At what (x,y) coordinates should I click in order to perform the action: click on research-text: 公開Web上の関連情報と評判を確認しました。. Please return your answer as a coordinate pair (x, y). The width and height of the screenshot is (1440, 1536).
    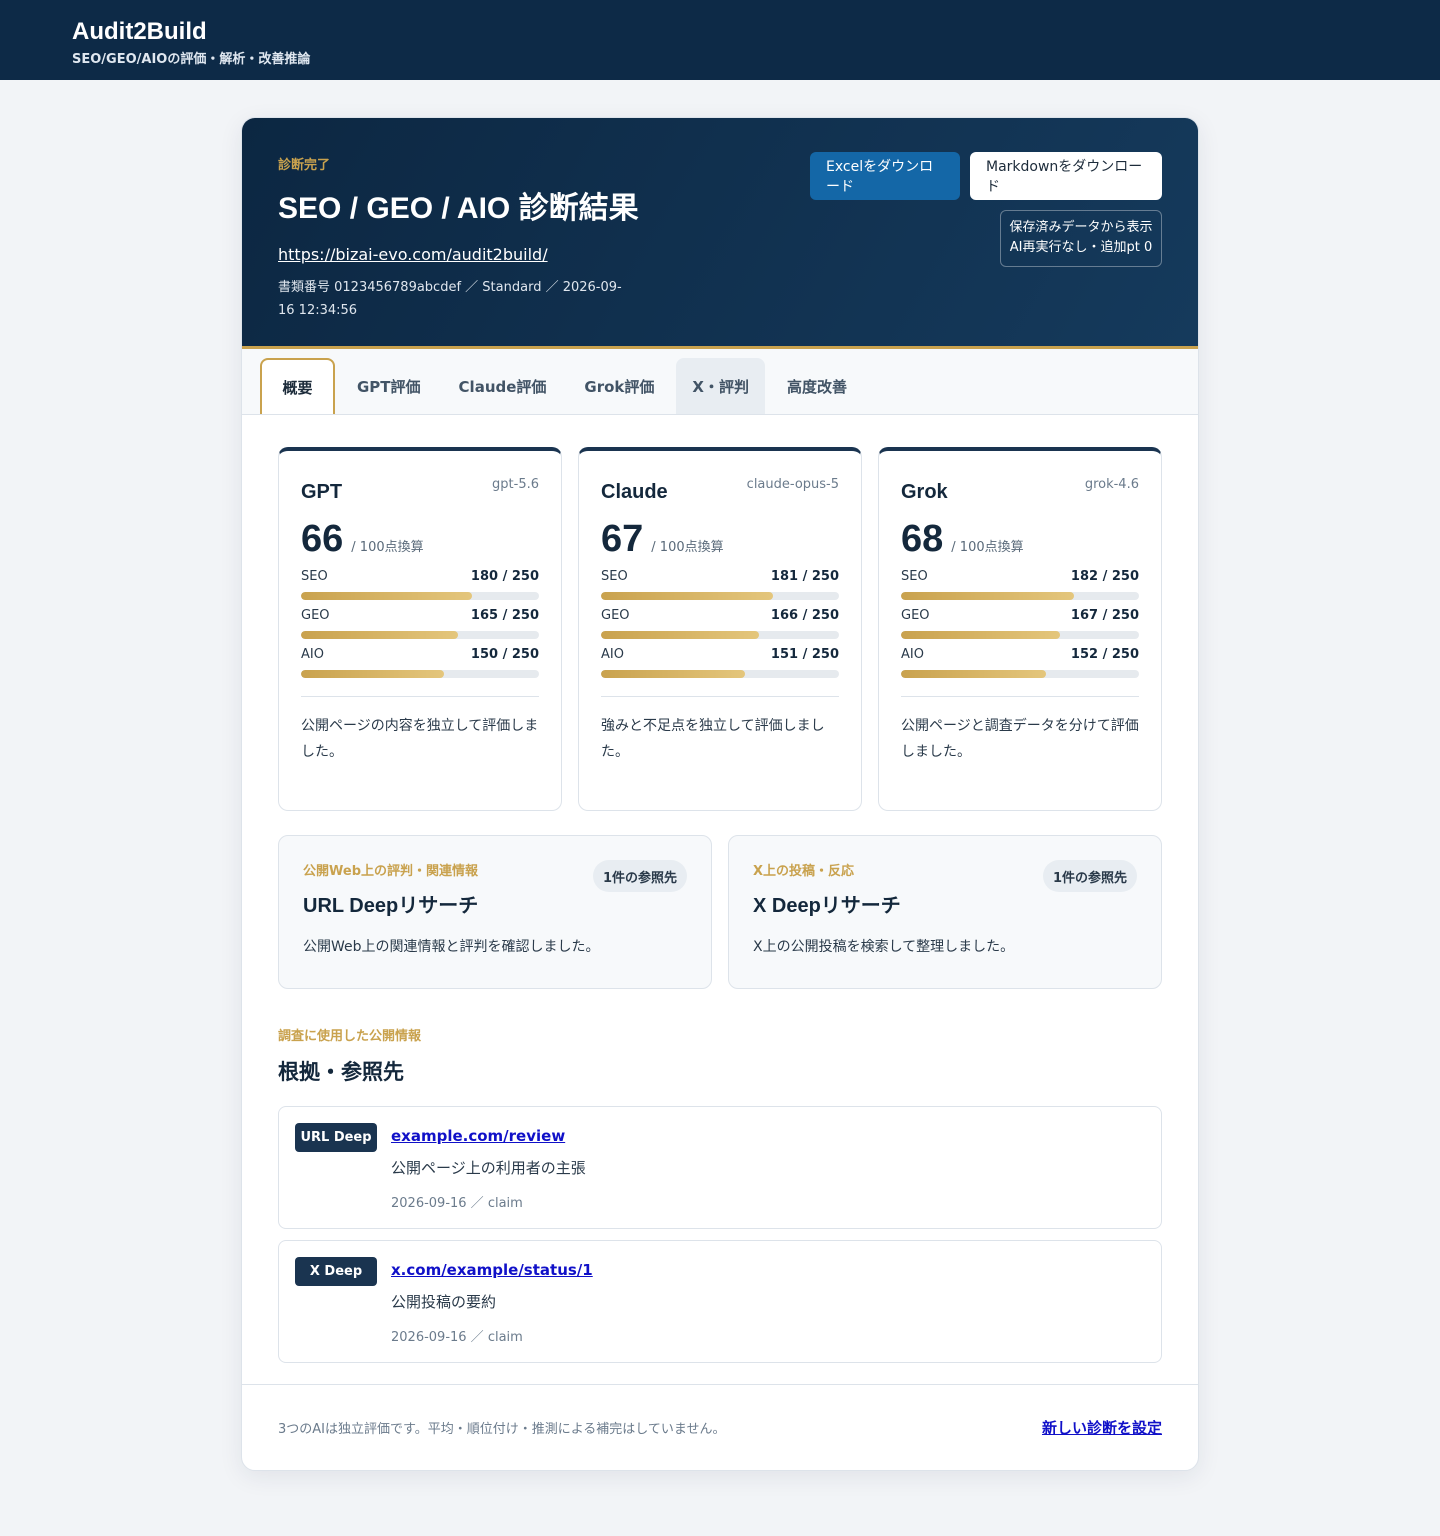
    Looking at the image, I should click on (451, 947).